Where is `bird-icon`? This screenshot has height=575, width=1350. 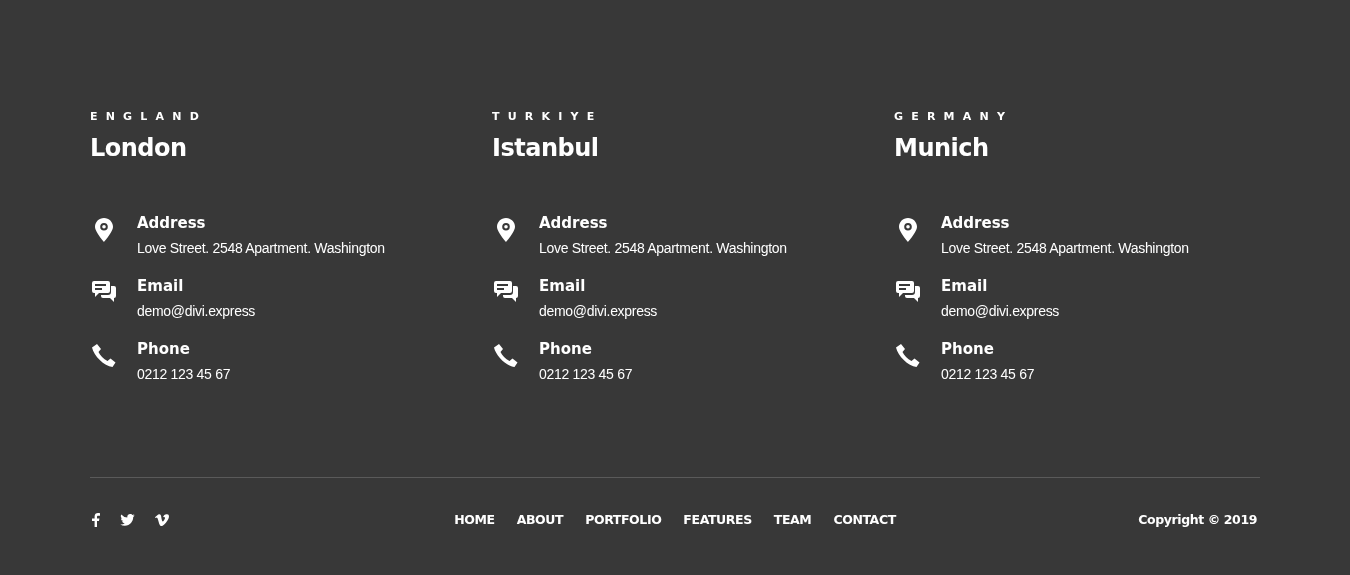 bird-icon is located at coordinates (127, 519).